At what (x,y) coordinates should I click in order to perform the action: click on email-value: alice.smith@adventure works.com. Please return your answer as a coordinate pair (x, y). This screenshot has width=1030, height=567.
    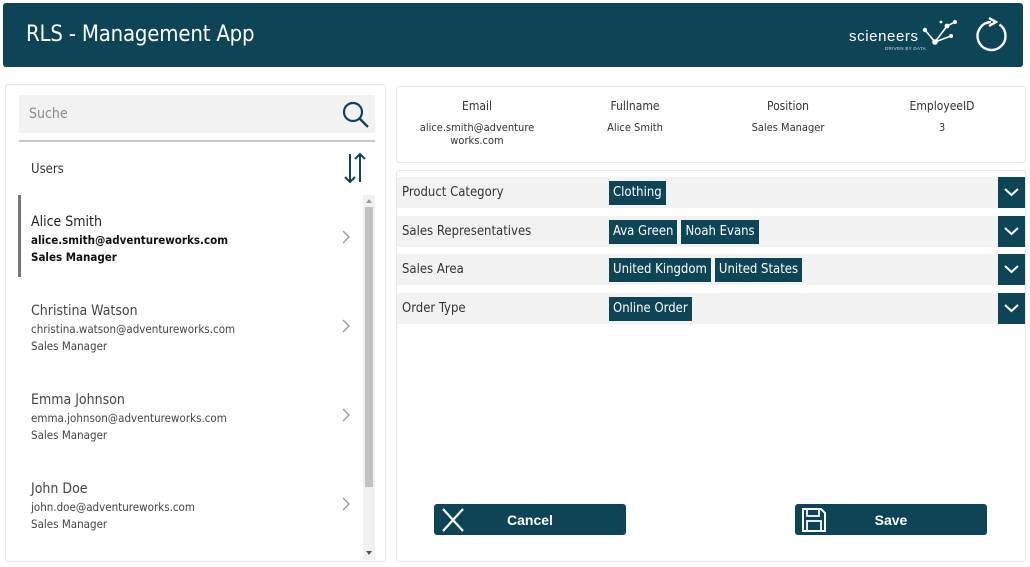
    Looking at the image, I should click on (477, 134).